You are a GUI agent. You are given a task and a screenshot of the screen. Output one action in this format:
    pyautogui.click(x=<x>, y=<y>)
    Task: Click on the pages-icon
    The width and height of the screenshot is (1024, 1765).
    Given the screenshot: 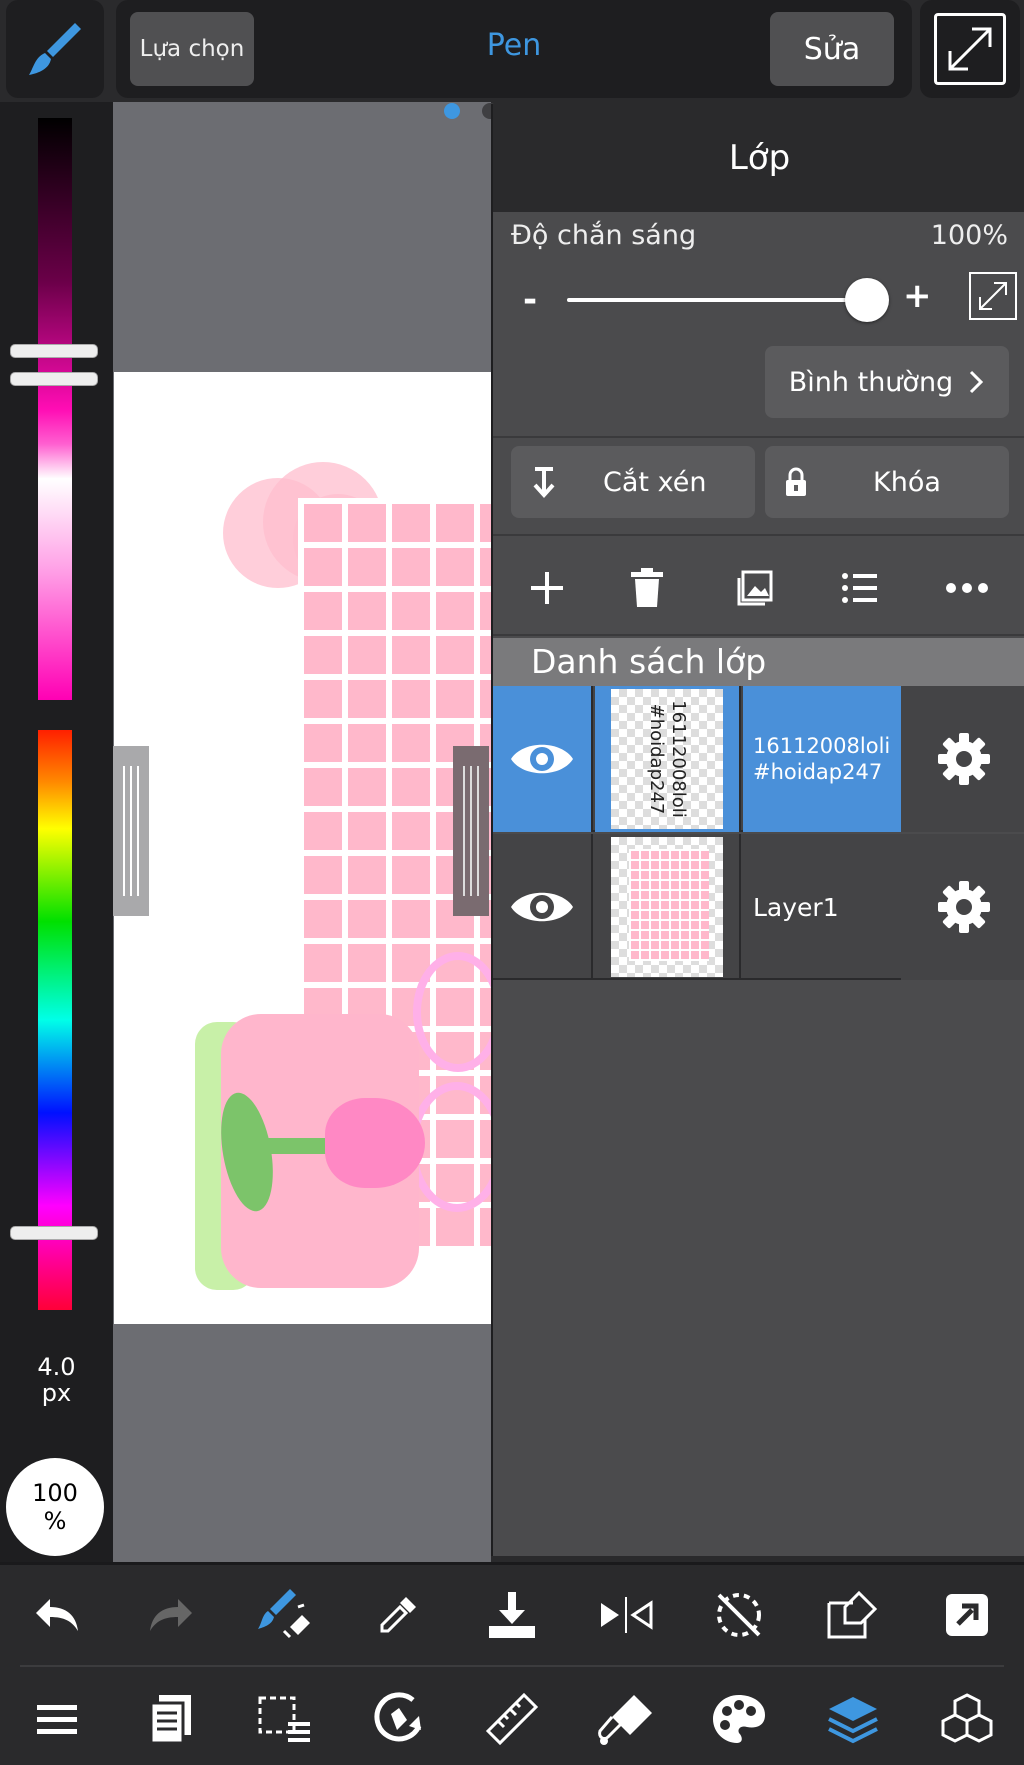 What is the action you would take?
    pyautogui.click(x=170, y=1720)
    